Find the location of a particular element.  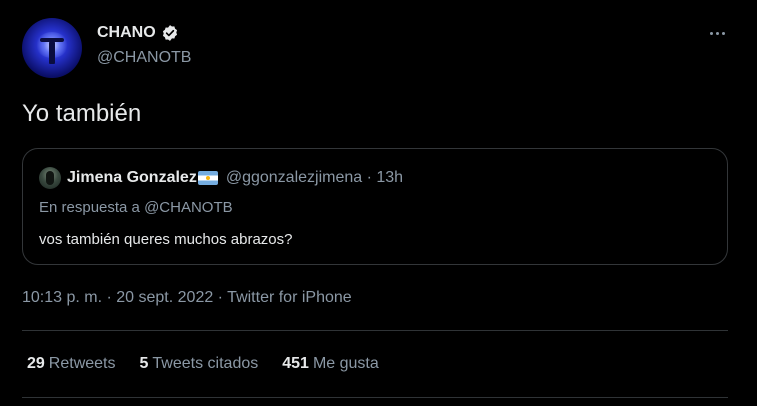

tweet-timestamp: 10:13 p. m. · 20 sept. 2022 · is located at coordinates (124, 297).